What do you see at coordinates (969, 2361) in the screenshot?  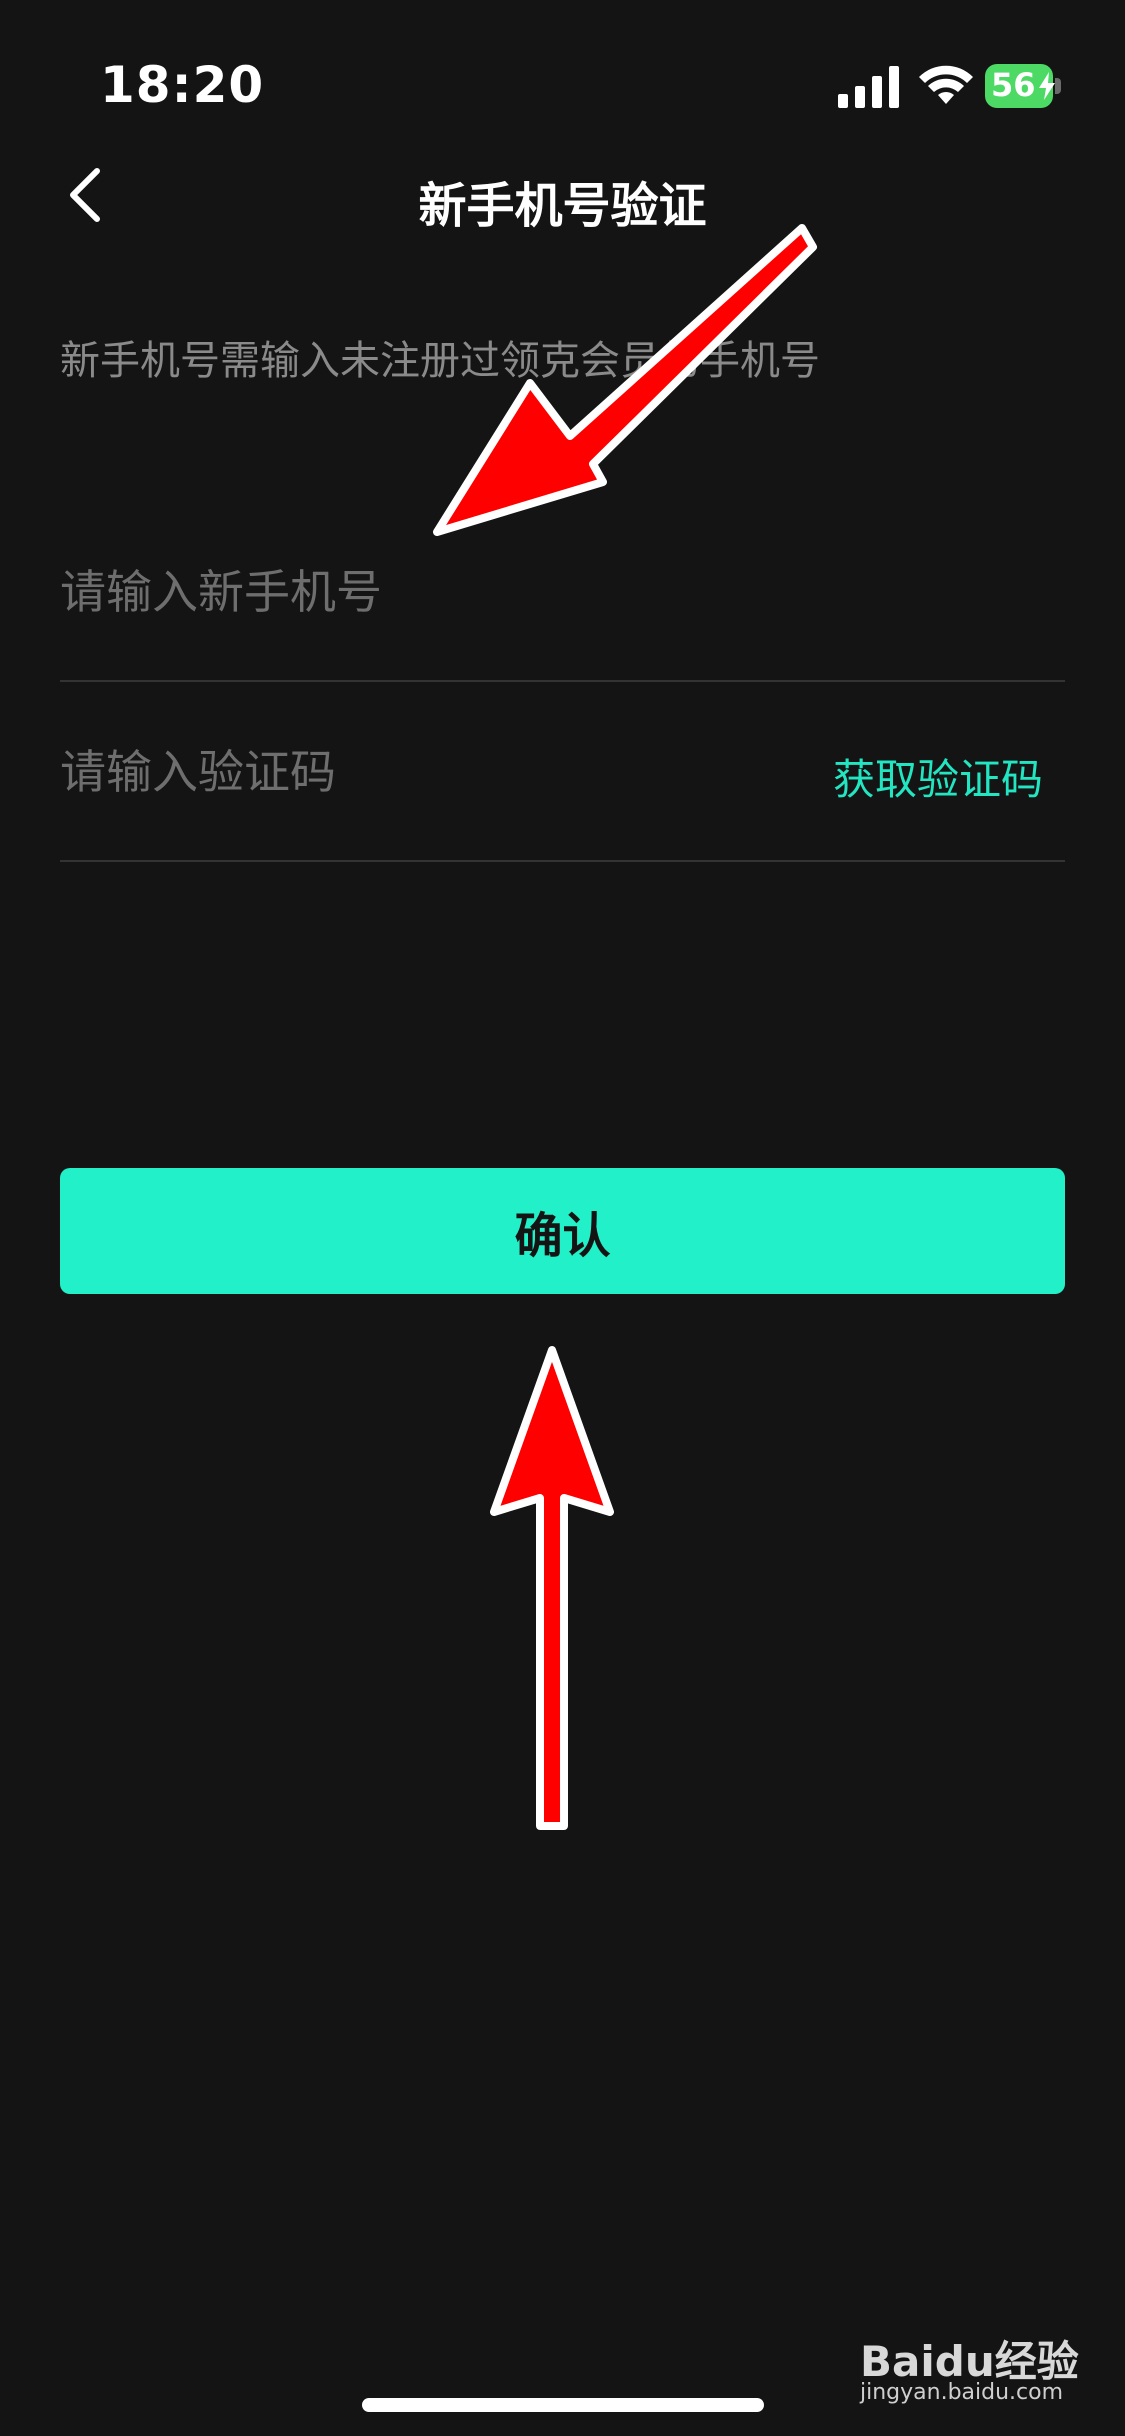 I see `baidu-watermark: Baidu经验 jingyan.baidu.com` at bounding box center [969, 2361].